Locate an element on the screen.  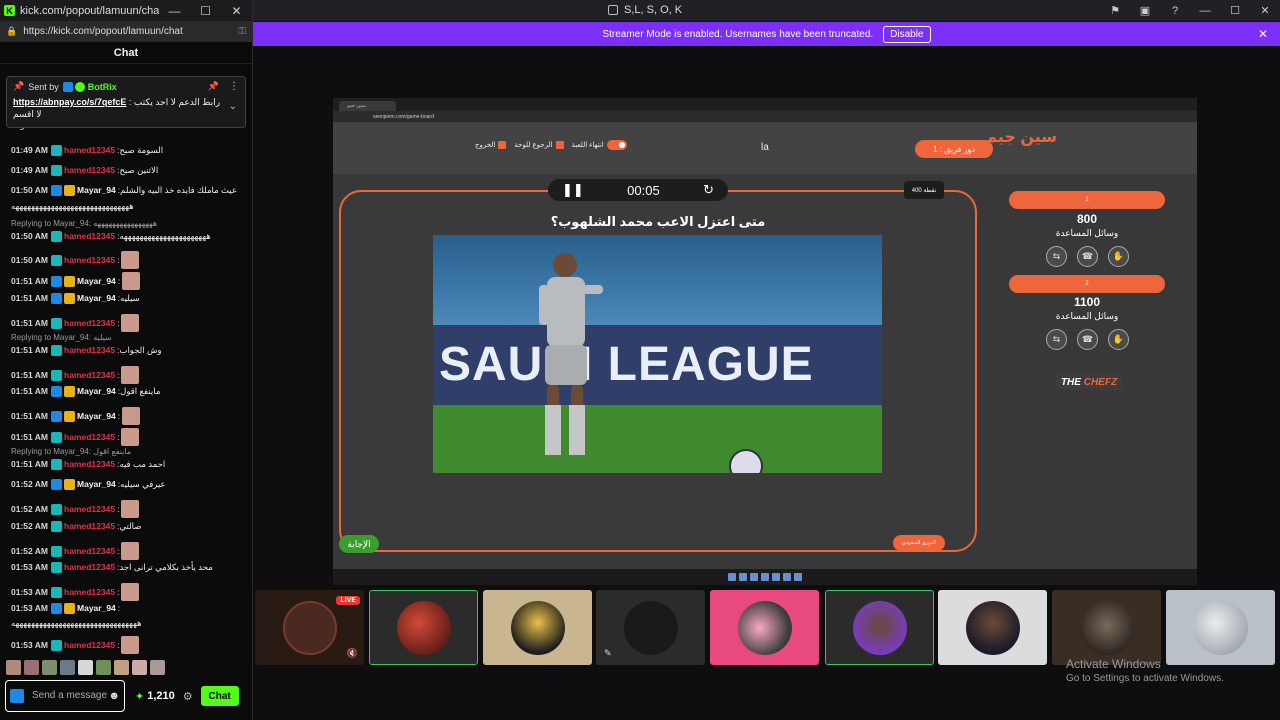
participant-tile-stream: LIVE 🔇 is located at coordinates (309, 627).